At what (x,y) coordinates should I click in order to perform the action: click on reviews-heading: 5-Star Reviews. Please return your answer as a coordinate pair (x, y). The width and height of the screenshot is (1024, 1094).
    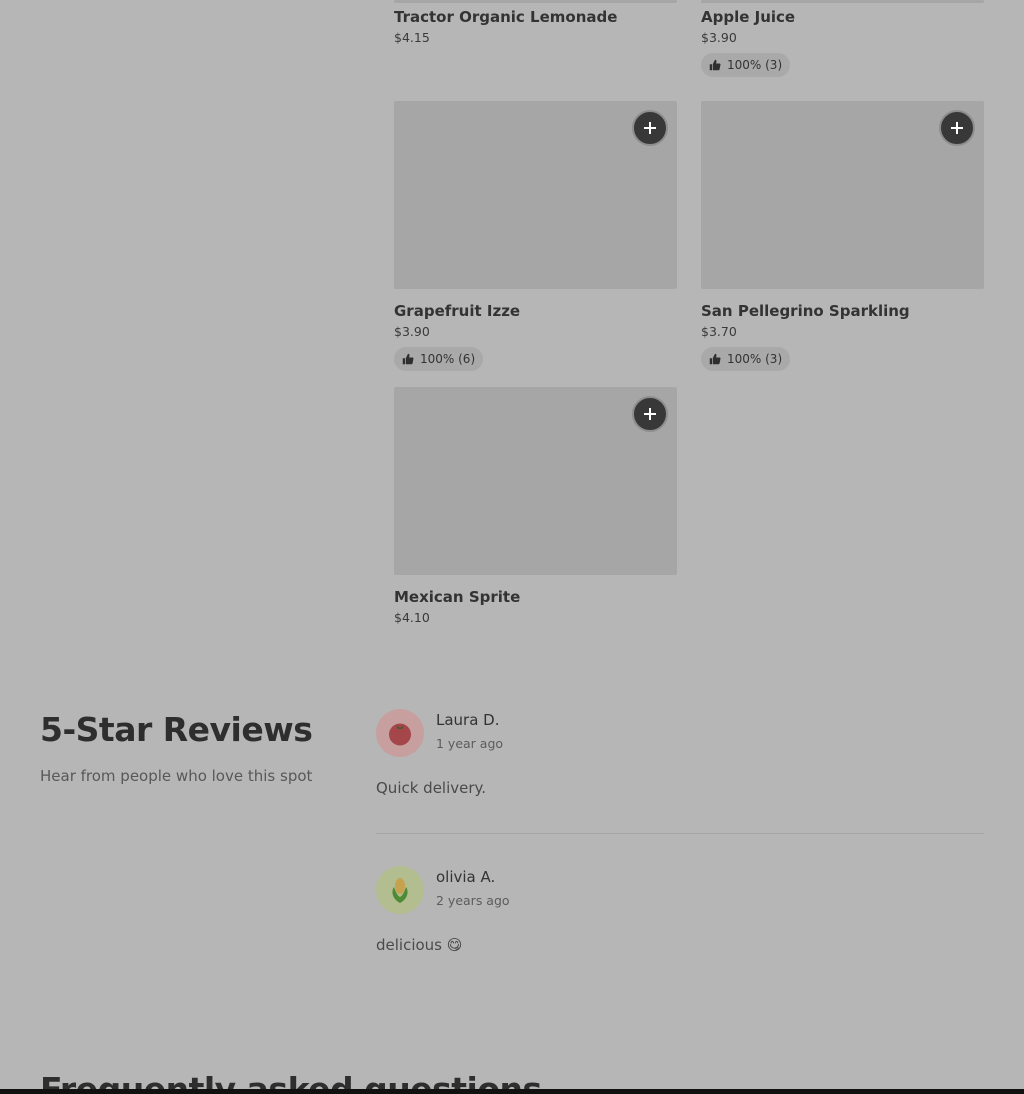
    Looking at the image, I should click on (176, 729).